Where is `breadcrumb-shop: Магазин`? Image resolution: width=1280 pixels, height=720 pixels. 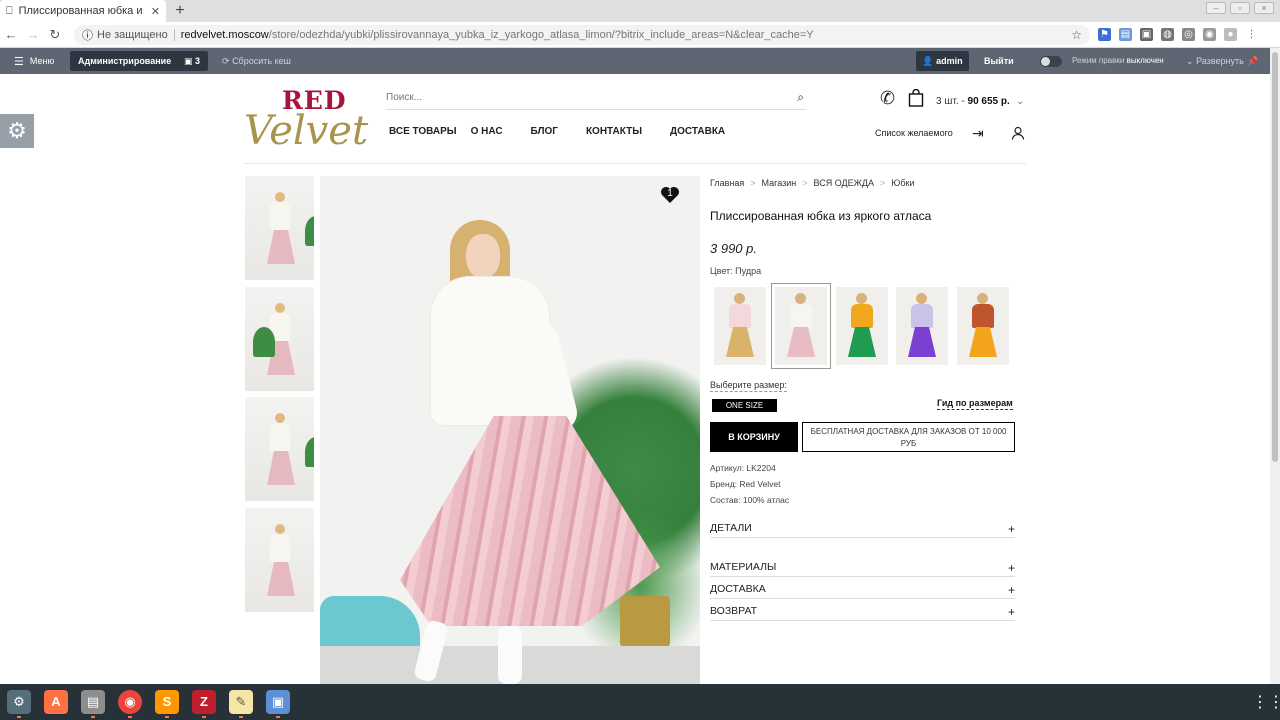
breadcrumb-shop: Магазин is located at coordinates (779, 183).